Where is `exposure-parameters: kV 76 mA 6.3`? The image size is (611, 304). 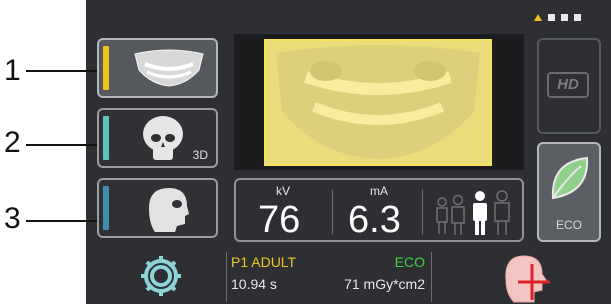
exposure-parameters: kV 76 mA 6.3 is located at coordinates (379, 210).